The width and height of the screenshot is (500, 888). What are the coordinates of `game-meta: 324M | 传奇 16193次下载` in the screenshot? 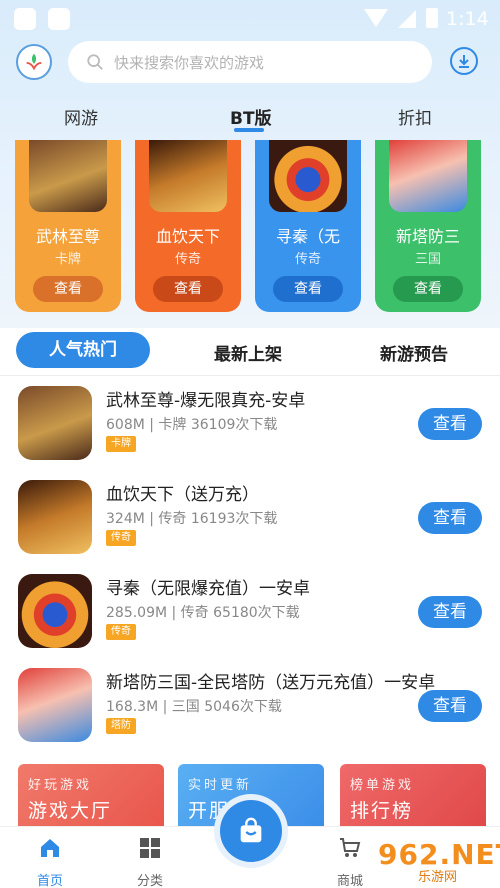 It's located at (192, 519).